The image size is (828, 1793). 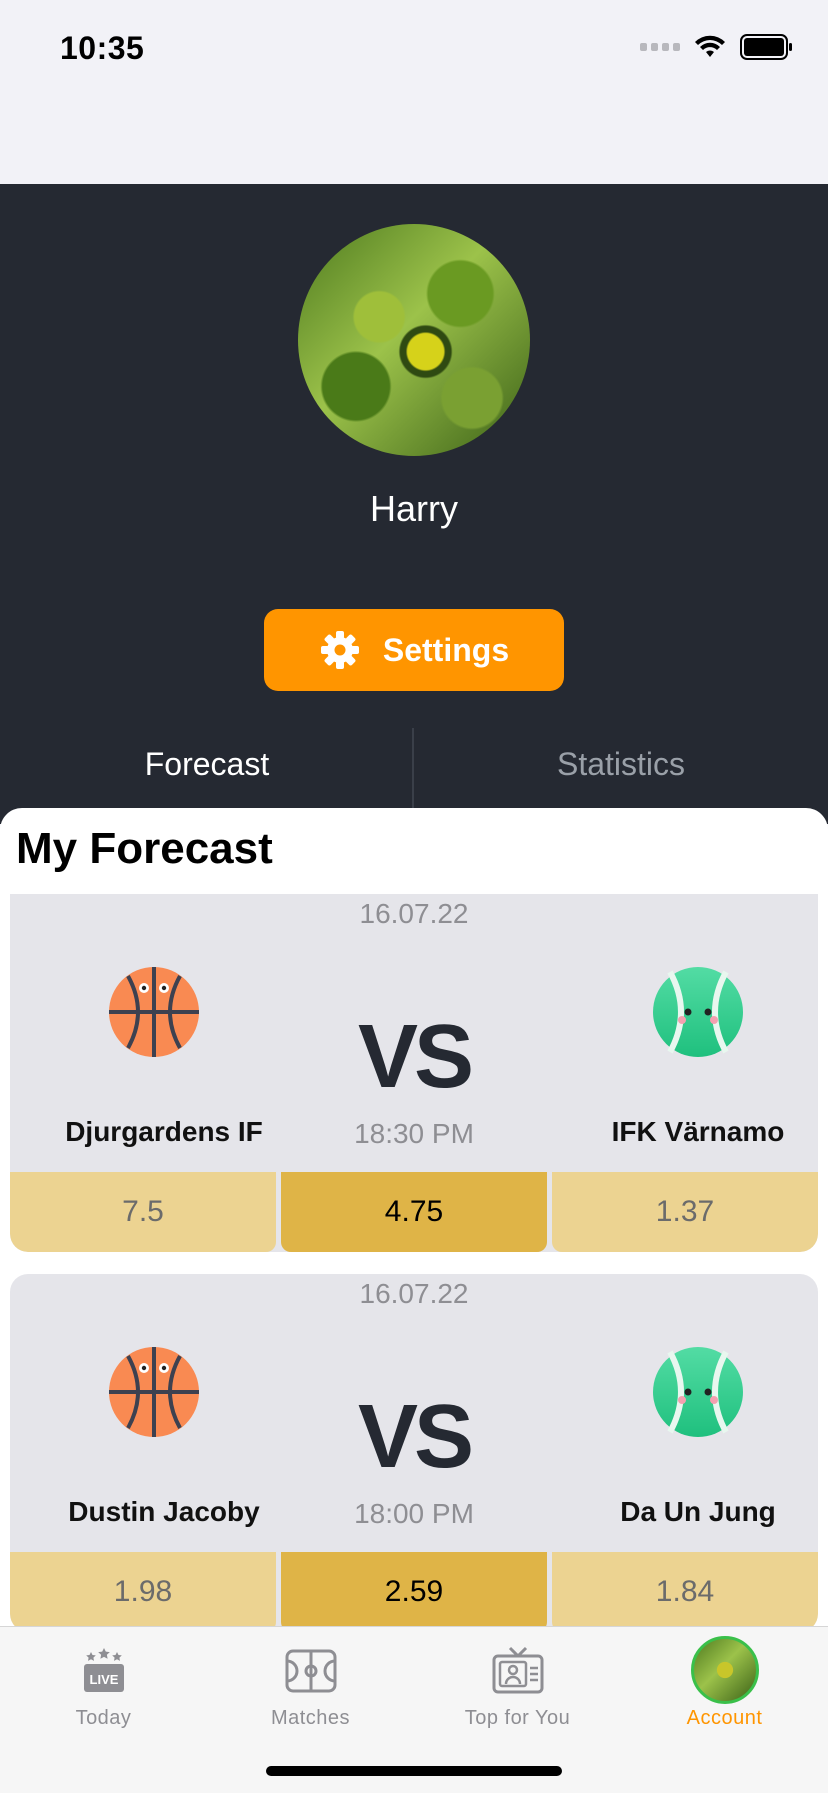 I want to click on live-icon: LIVE, so click(x=103, y=1670).